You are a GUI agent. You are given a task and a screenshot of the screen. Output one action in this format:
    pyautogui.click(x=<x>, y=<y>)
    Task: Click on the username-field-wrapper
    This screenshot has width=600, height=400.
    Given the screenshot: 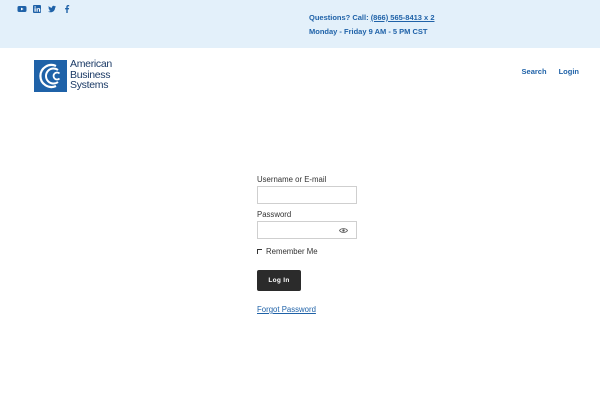 What is the action you would take?
    pyautogui.click(x=307, y=196)
    